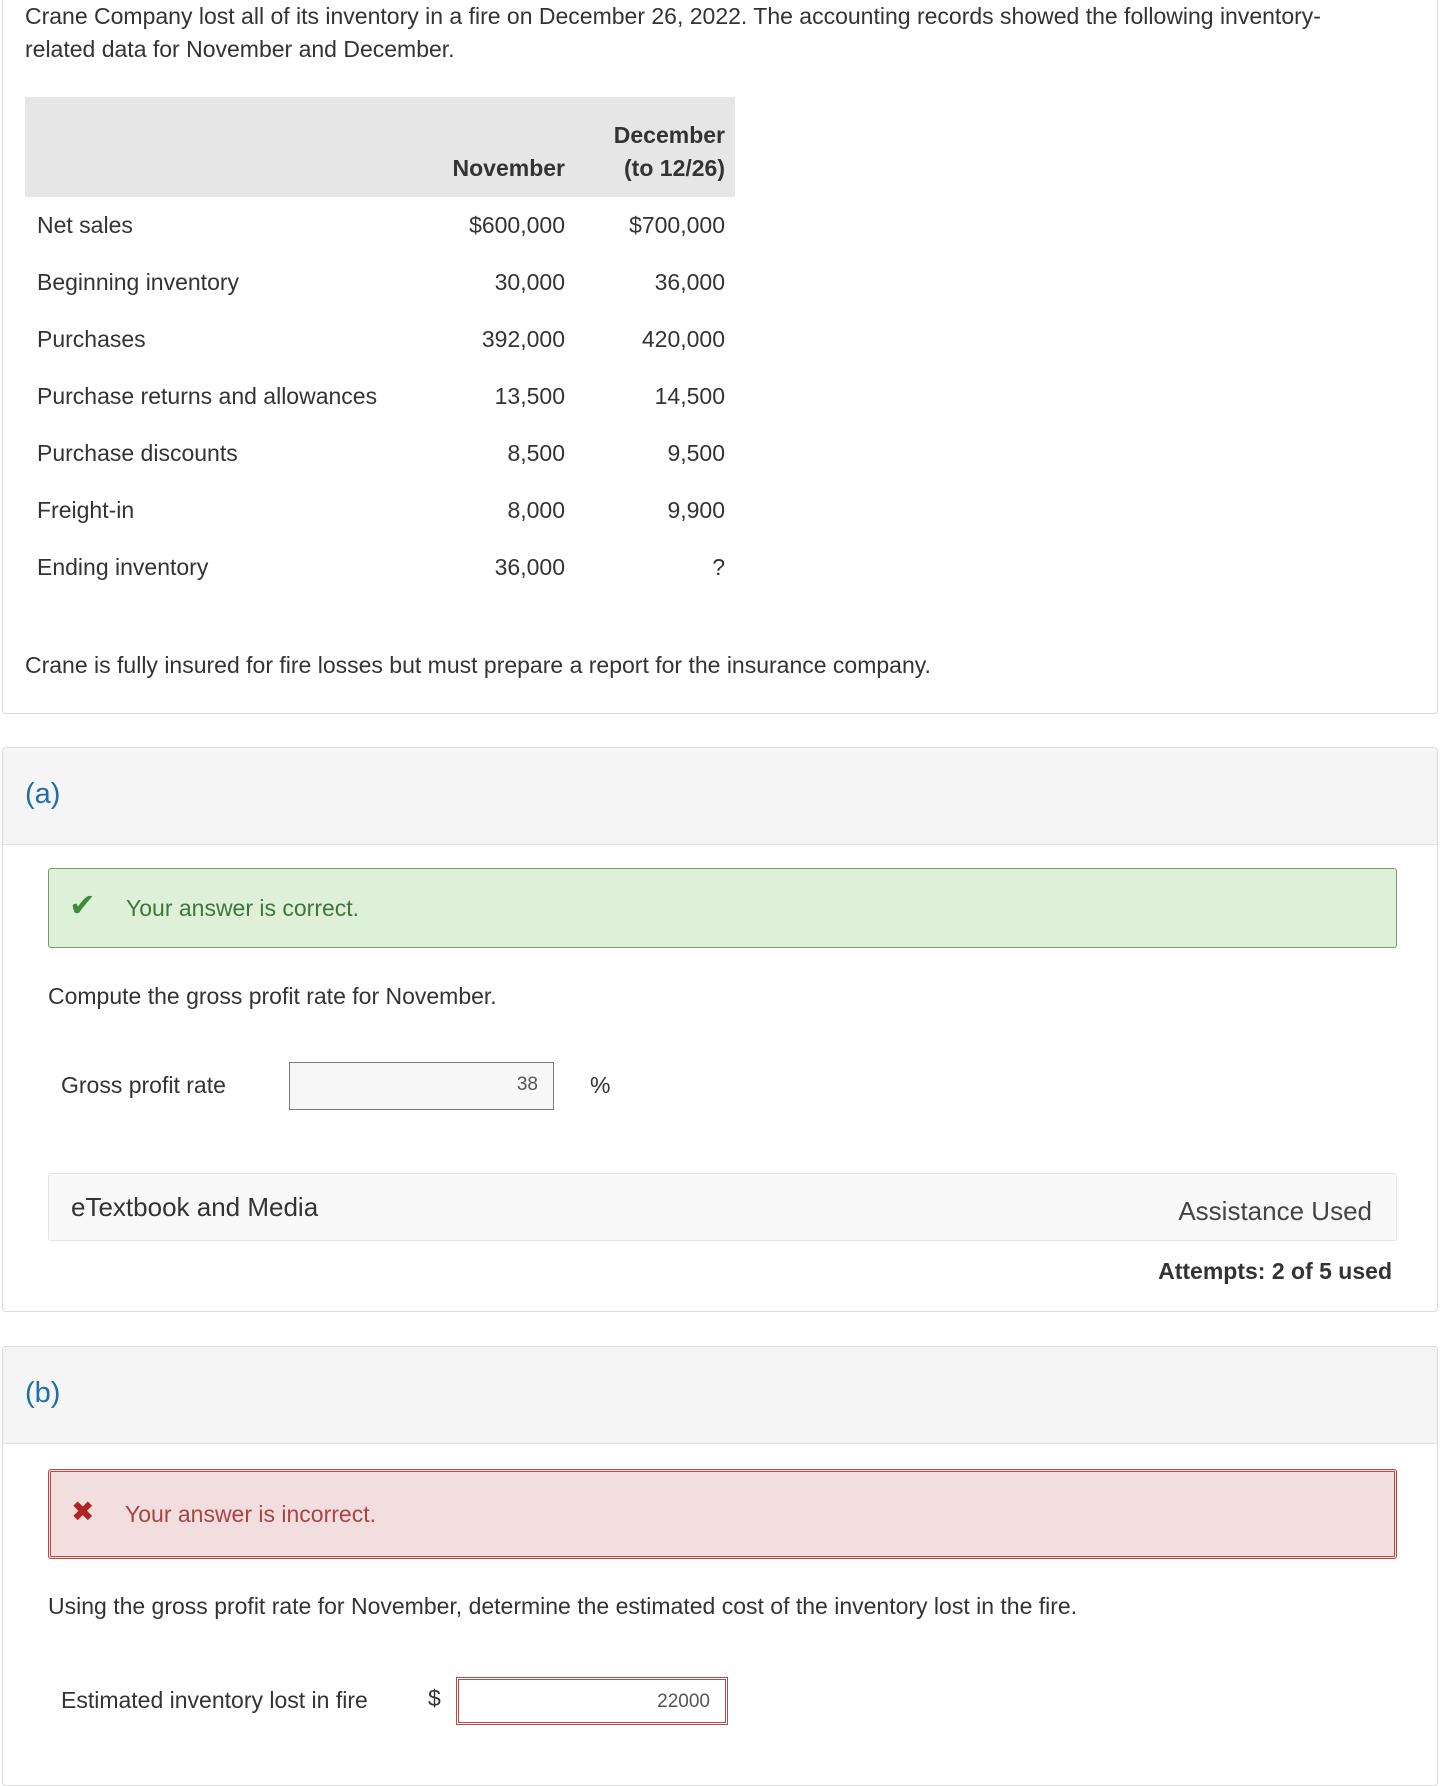 Image resolution: width=1453 pixels, height=1786 pixels. I want to click on table-row: Purchase discounts 8,500 9,500, so click(380, 453).